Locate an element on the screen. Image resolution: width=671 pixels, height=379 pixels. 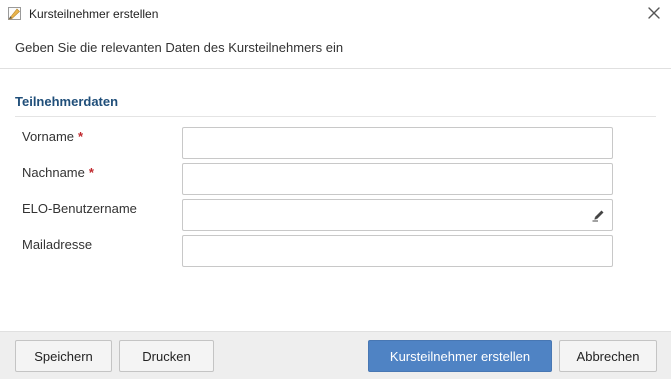
email-label: Mailadresse is located at coordinates (57, 244).